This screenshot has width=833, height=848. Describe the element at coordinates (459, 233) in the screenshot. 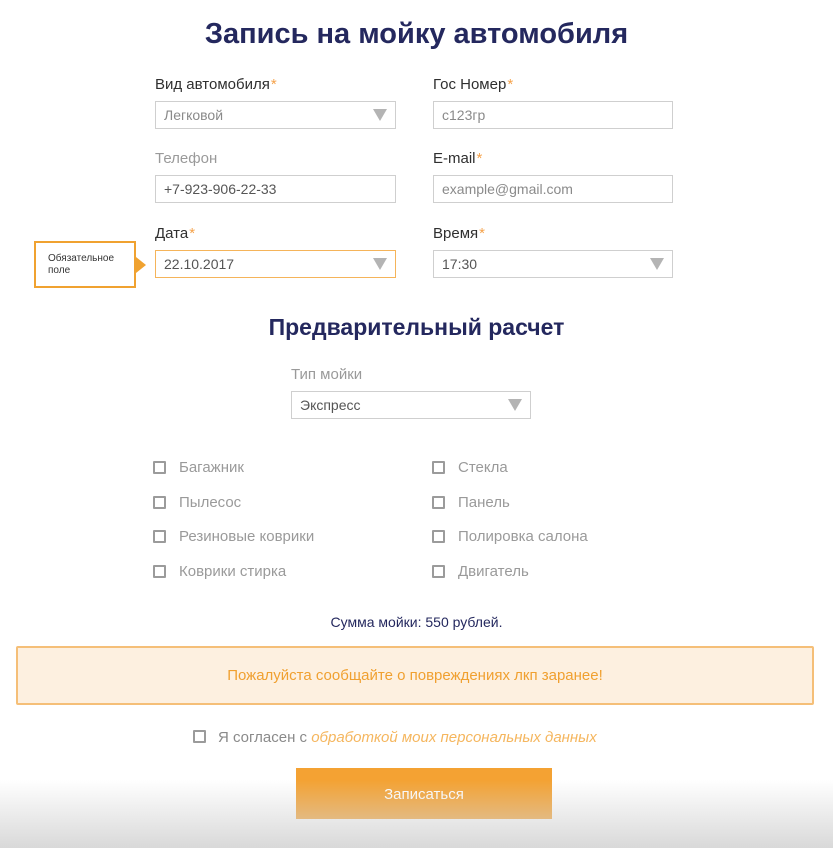

I see `time-label: Время*` at that location.